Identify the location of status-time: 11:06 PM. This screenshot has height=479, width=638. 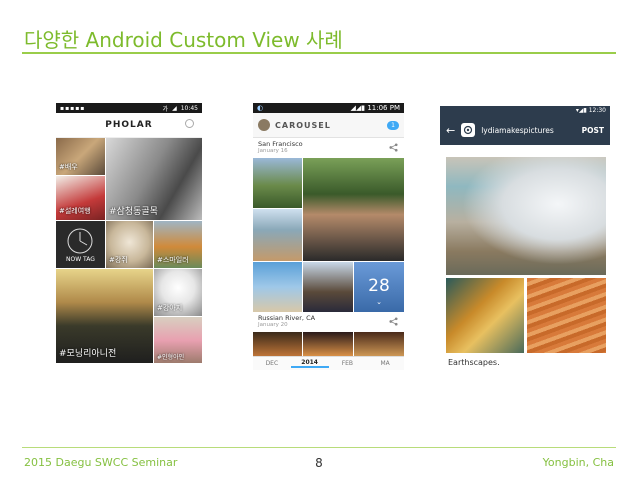
(383, 108).